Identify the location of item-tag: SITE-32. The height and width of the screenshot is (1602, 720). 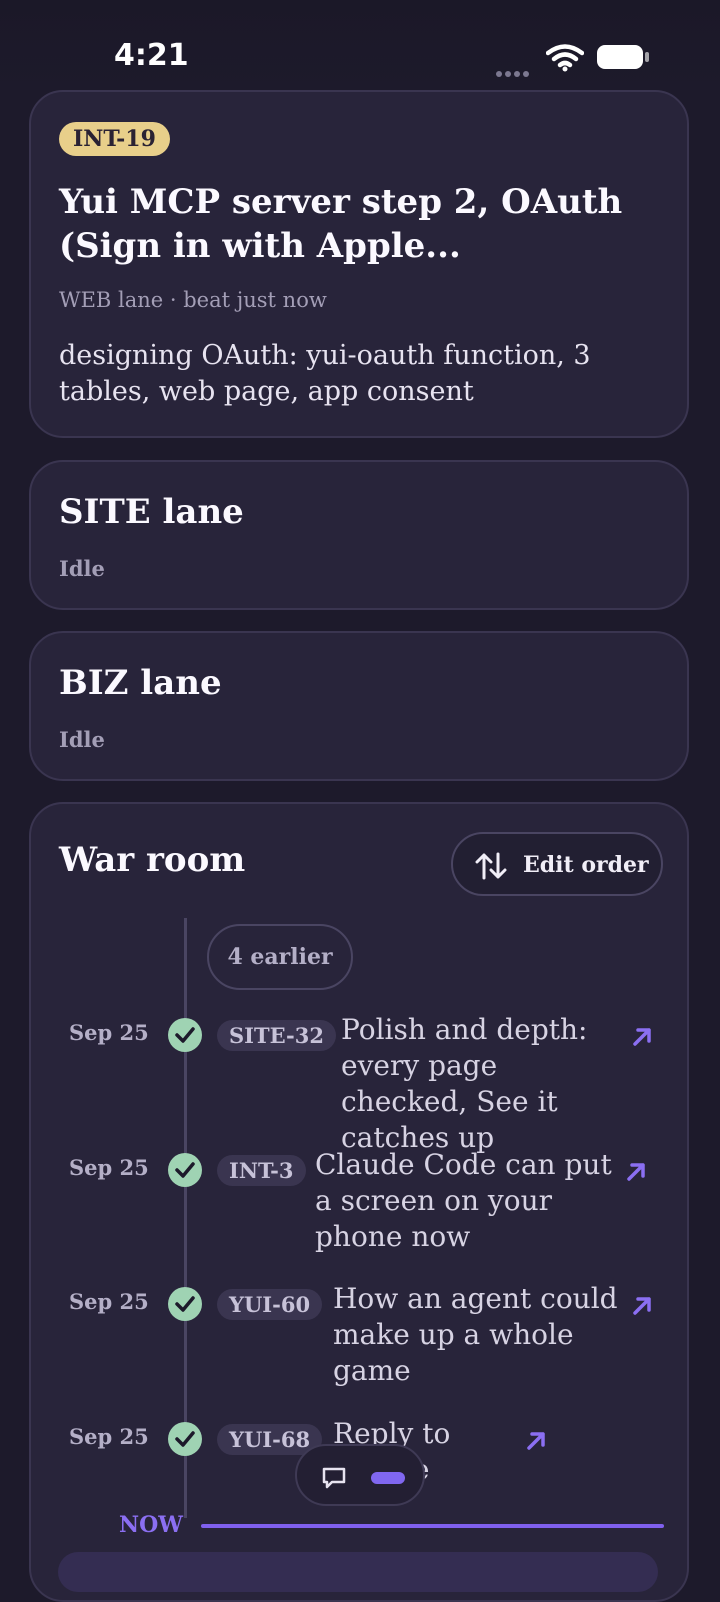
(276, 1035).